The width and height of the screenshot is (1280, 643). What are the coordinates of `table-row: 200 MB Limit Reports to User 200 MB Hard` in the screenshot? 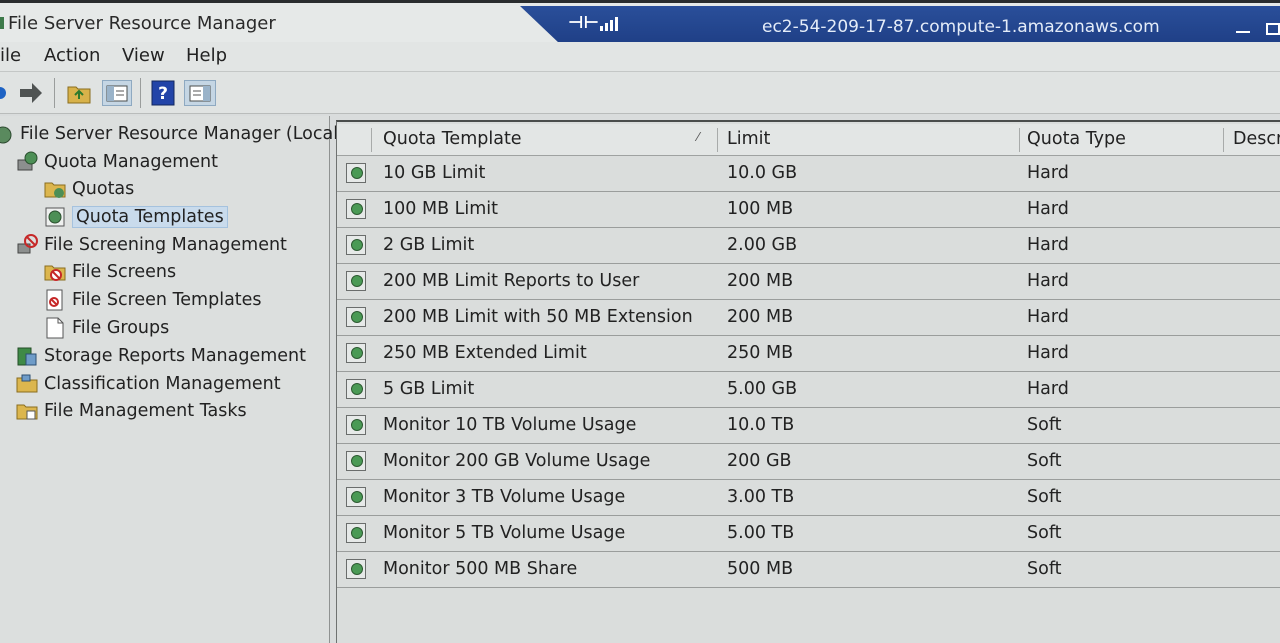 It's located at (808, 282).